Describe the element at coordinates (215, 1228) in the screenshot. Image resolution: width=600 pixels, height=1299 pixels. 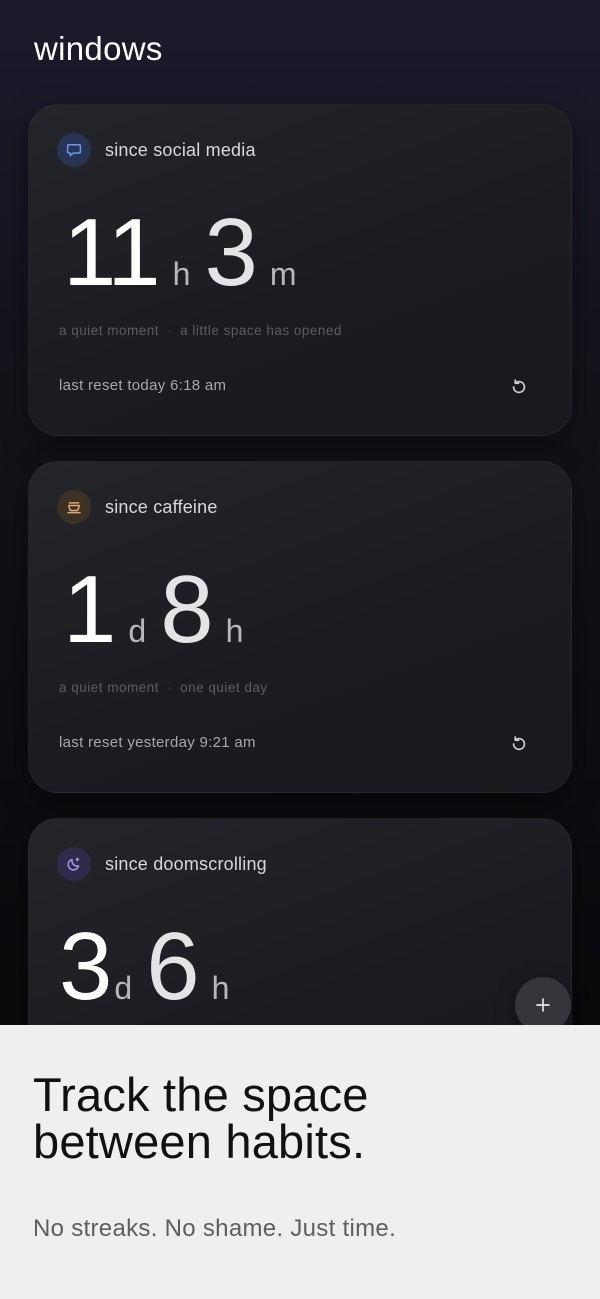
I see `promo-subline: No streaks. No shame. Just time.` at that location.